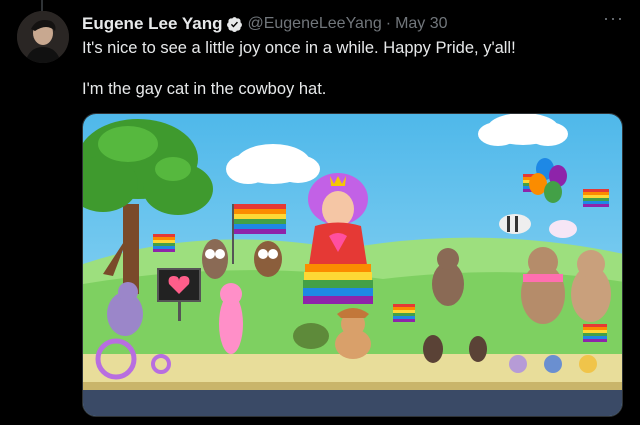 This screenshot has width=640, height=425. What do you see at coordinates (553, 364) in the screenshot?
I see `snail-characters` at bounding box center [553, 364].